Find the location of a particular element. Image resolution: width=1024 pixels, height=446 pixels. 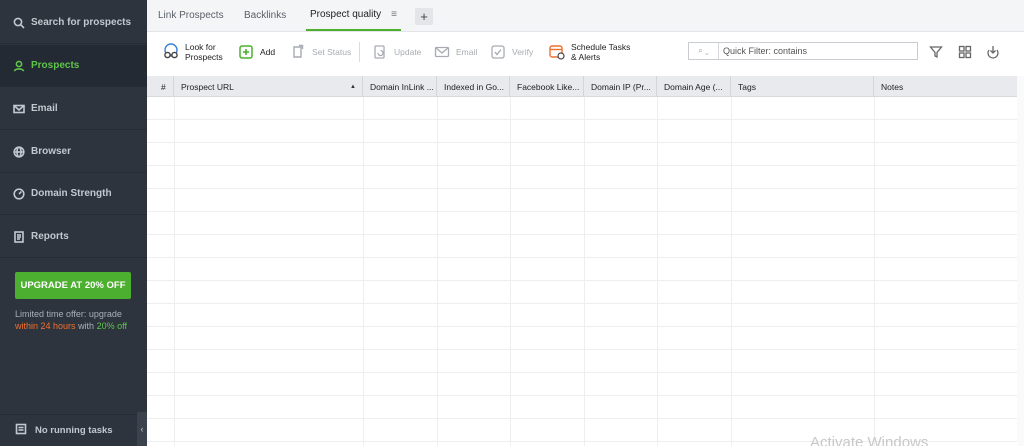

running-tasks-status: No running tasks is located at coordinates (70, 430).